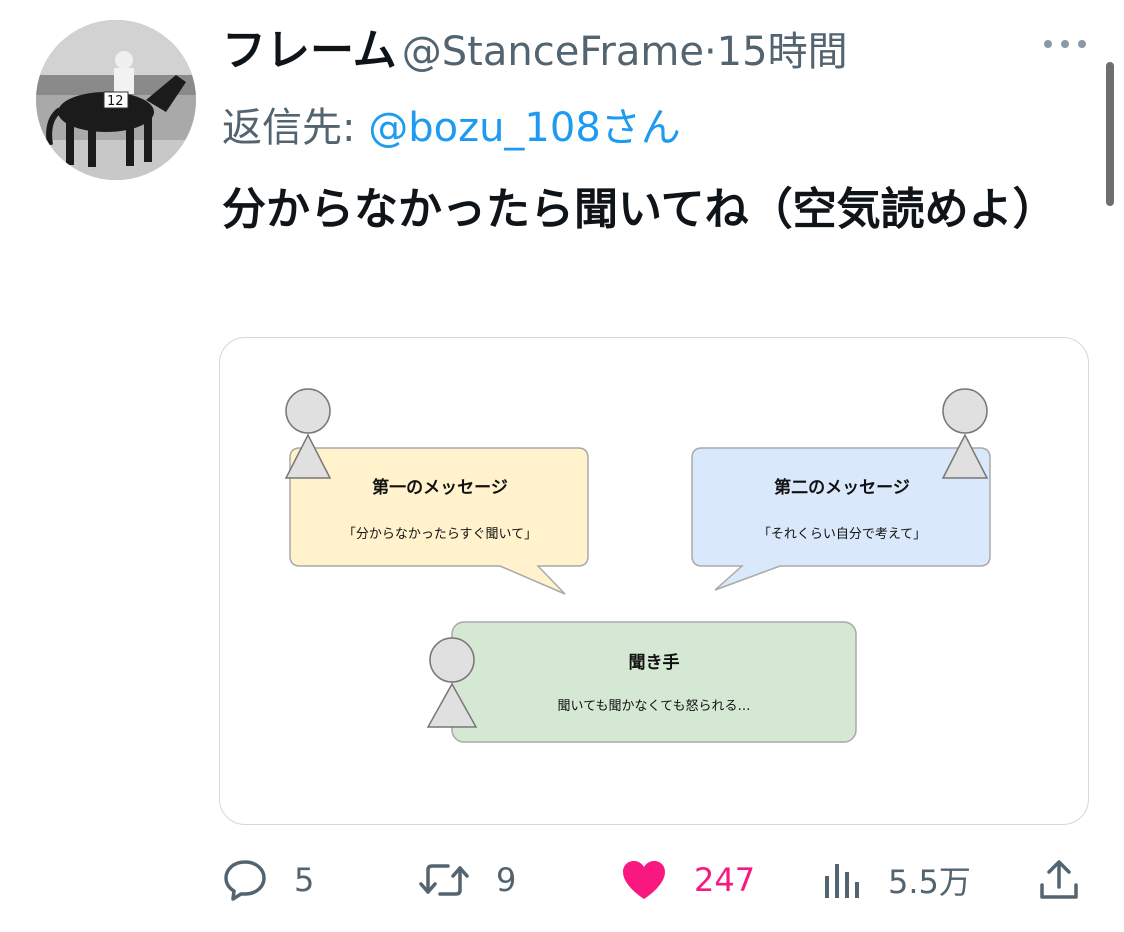 The image size is (1124, 932). What do you see at coordinates (842, 881) in the screenshot?
I see `bar-chart-icon` at bounding box center [842, 881].